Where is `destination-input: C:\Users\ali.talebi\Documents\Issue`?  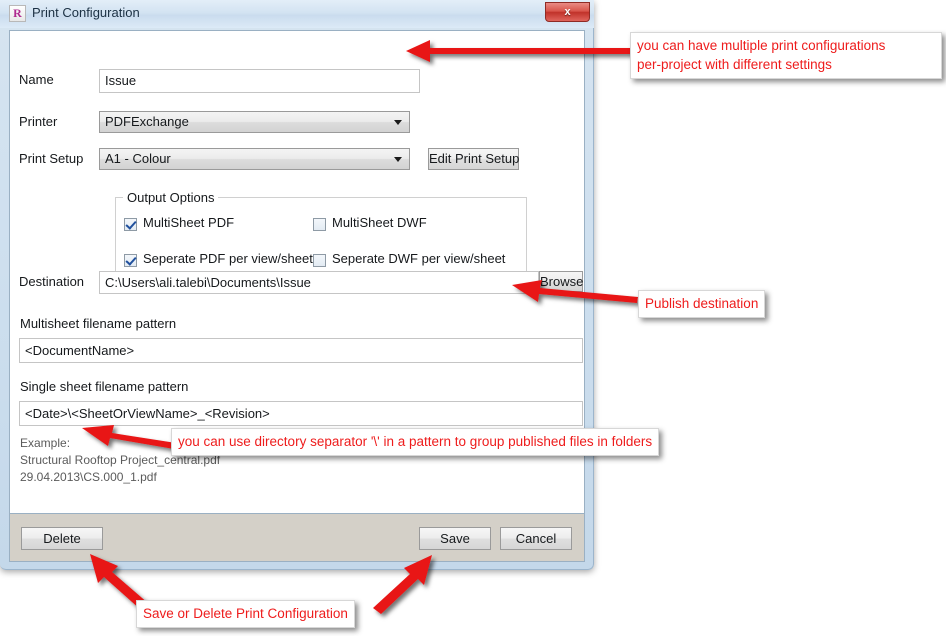 destination-input: C:\Users\ali.talebi\Documents\Issue is located at coordinates (319, 282).